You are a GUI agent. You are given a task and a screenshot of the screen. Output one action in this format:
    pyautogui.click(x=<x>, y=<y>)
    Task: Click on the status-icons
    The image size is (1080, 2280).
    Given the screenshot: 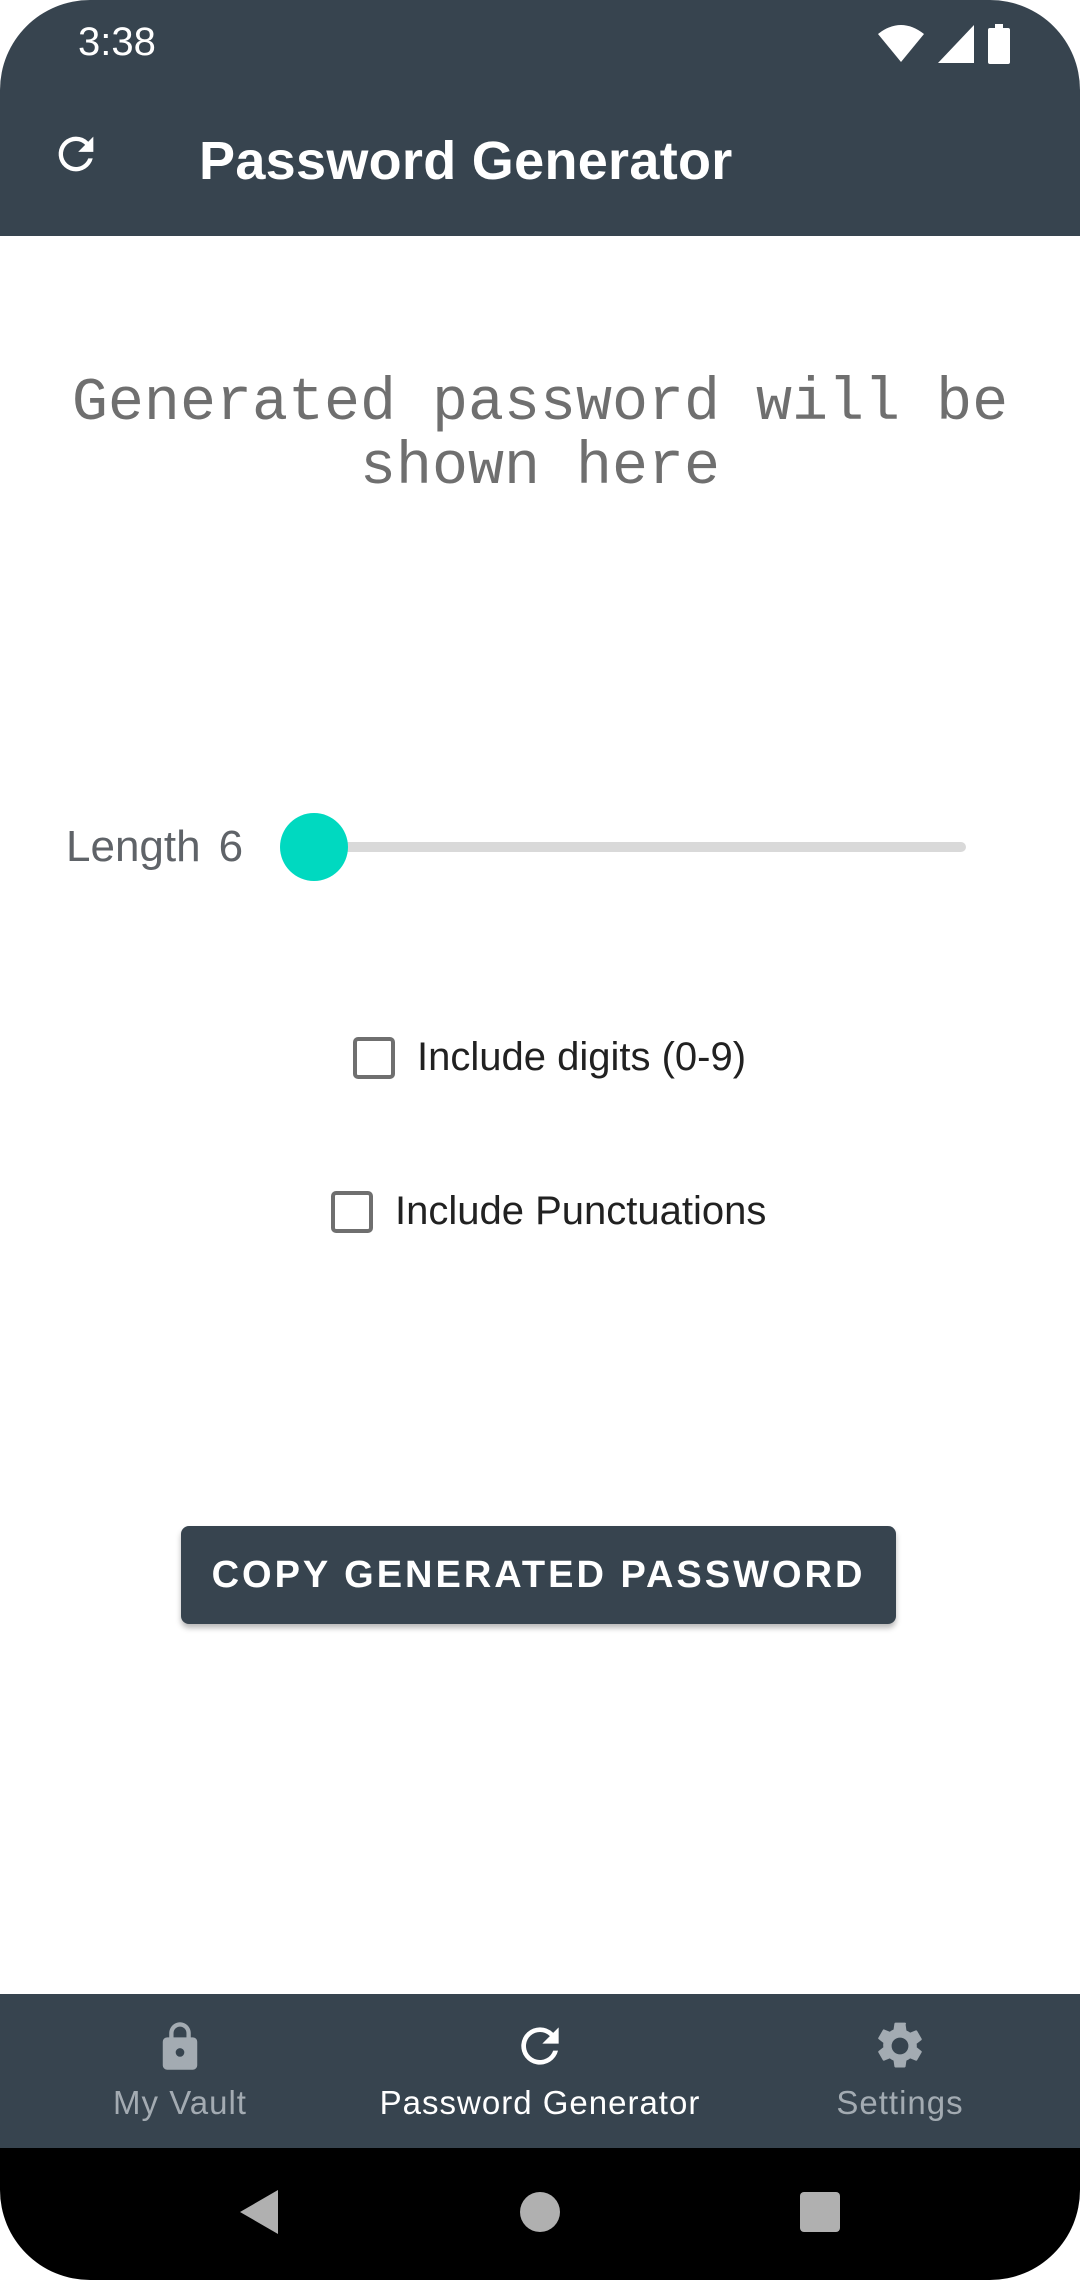 What is the action you would take?
    pyautogui.click(x=944, y=44)
    